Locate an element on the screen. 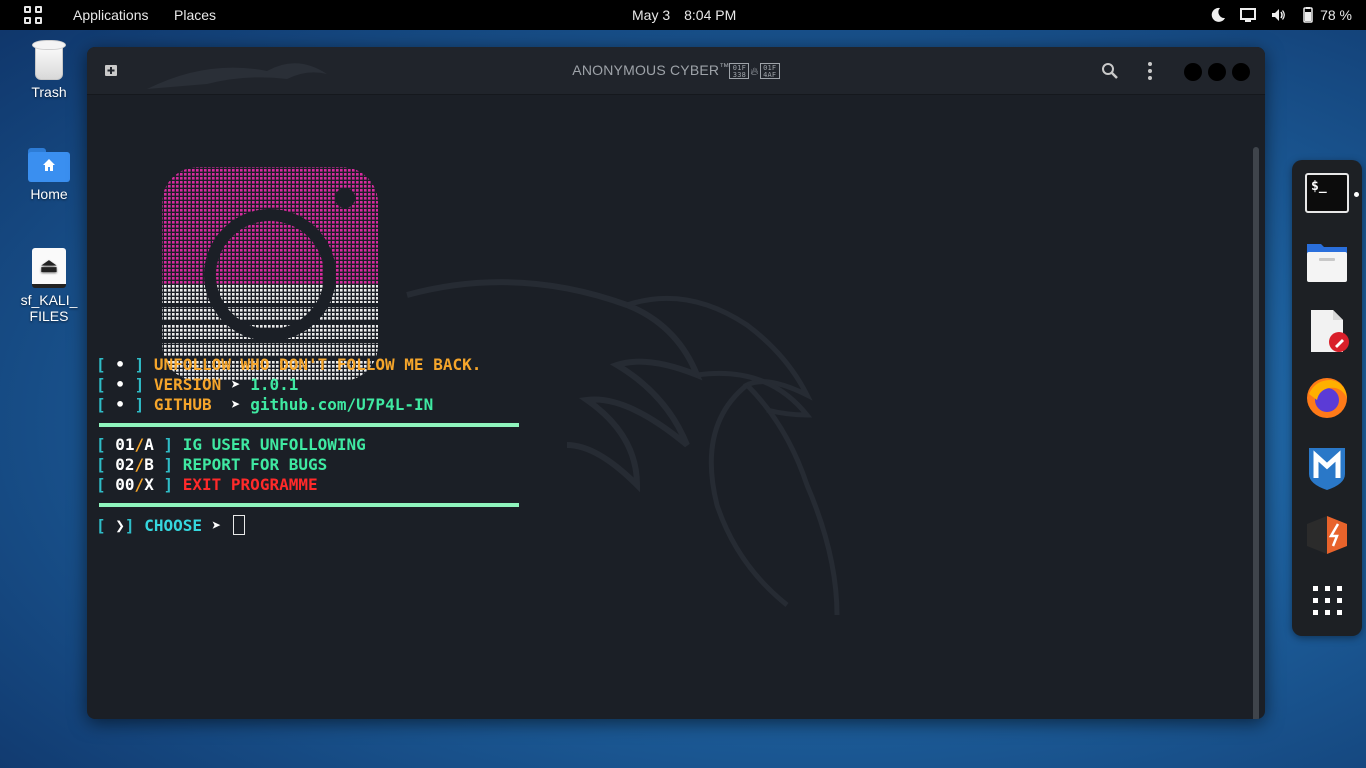 The image size is (1366, 768). minimize-button is located at coordinates (1193, 72).